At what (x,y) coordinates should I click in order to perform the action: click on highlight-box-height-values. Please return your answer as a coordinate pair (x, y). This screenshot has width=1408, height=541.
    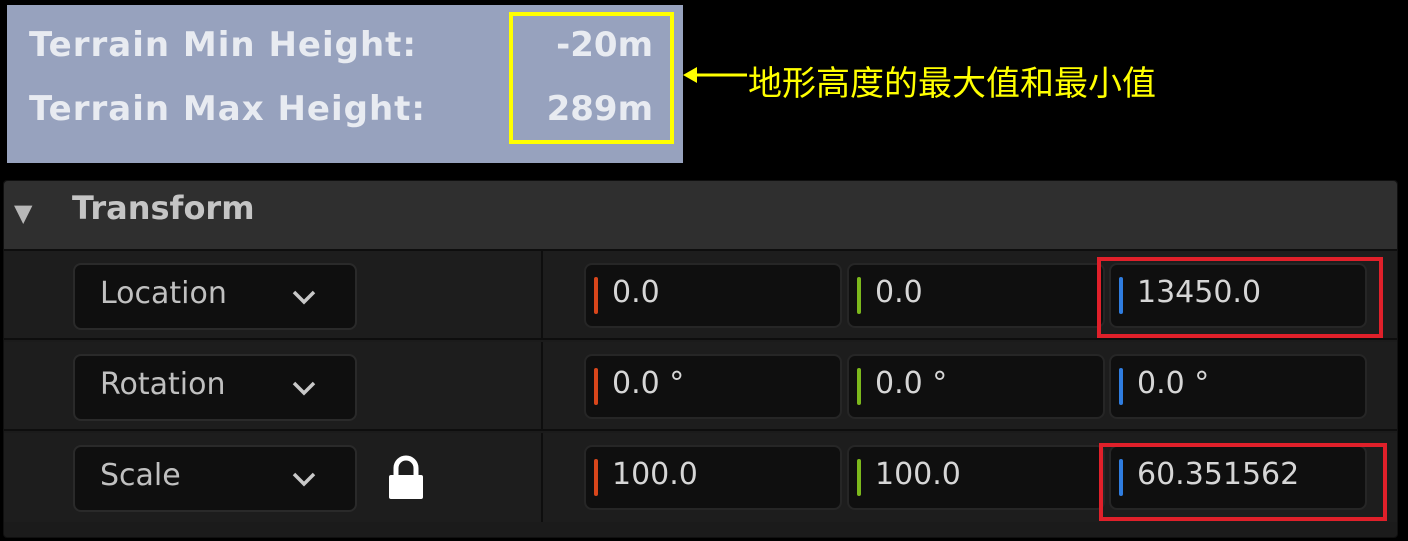
    Looking at the image, I should click on (591, 78).